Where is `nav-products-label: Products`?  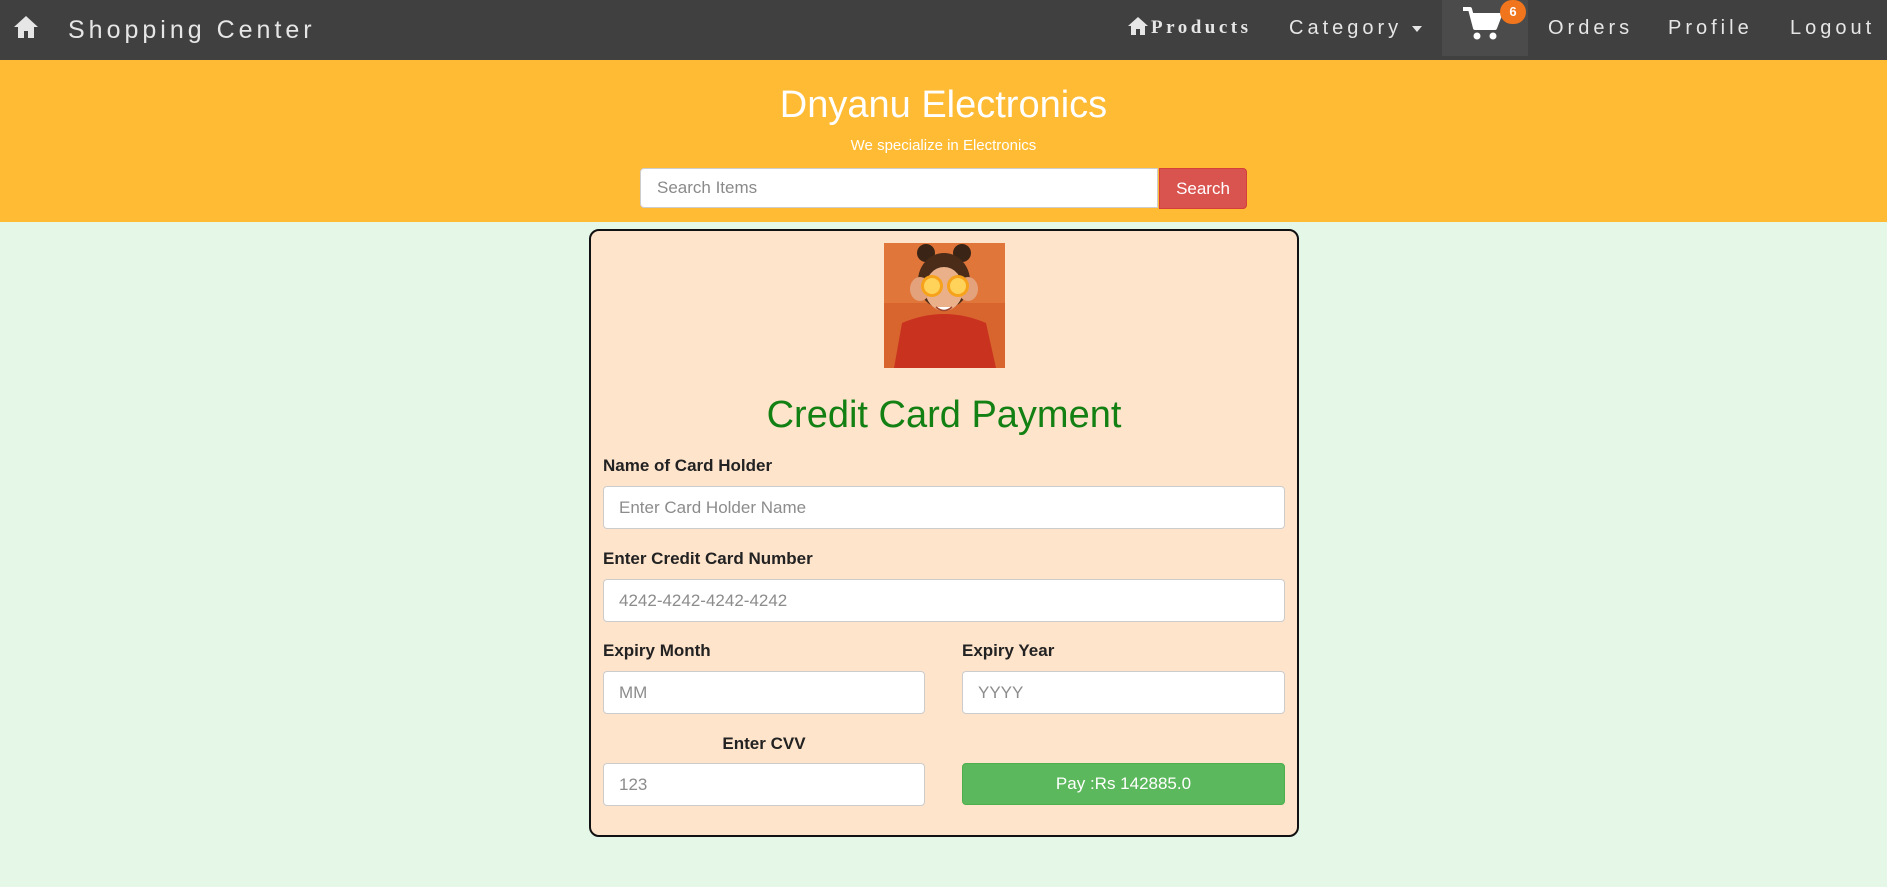 nav-products-label: Products is located at coordinates (1201, 27).